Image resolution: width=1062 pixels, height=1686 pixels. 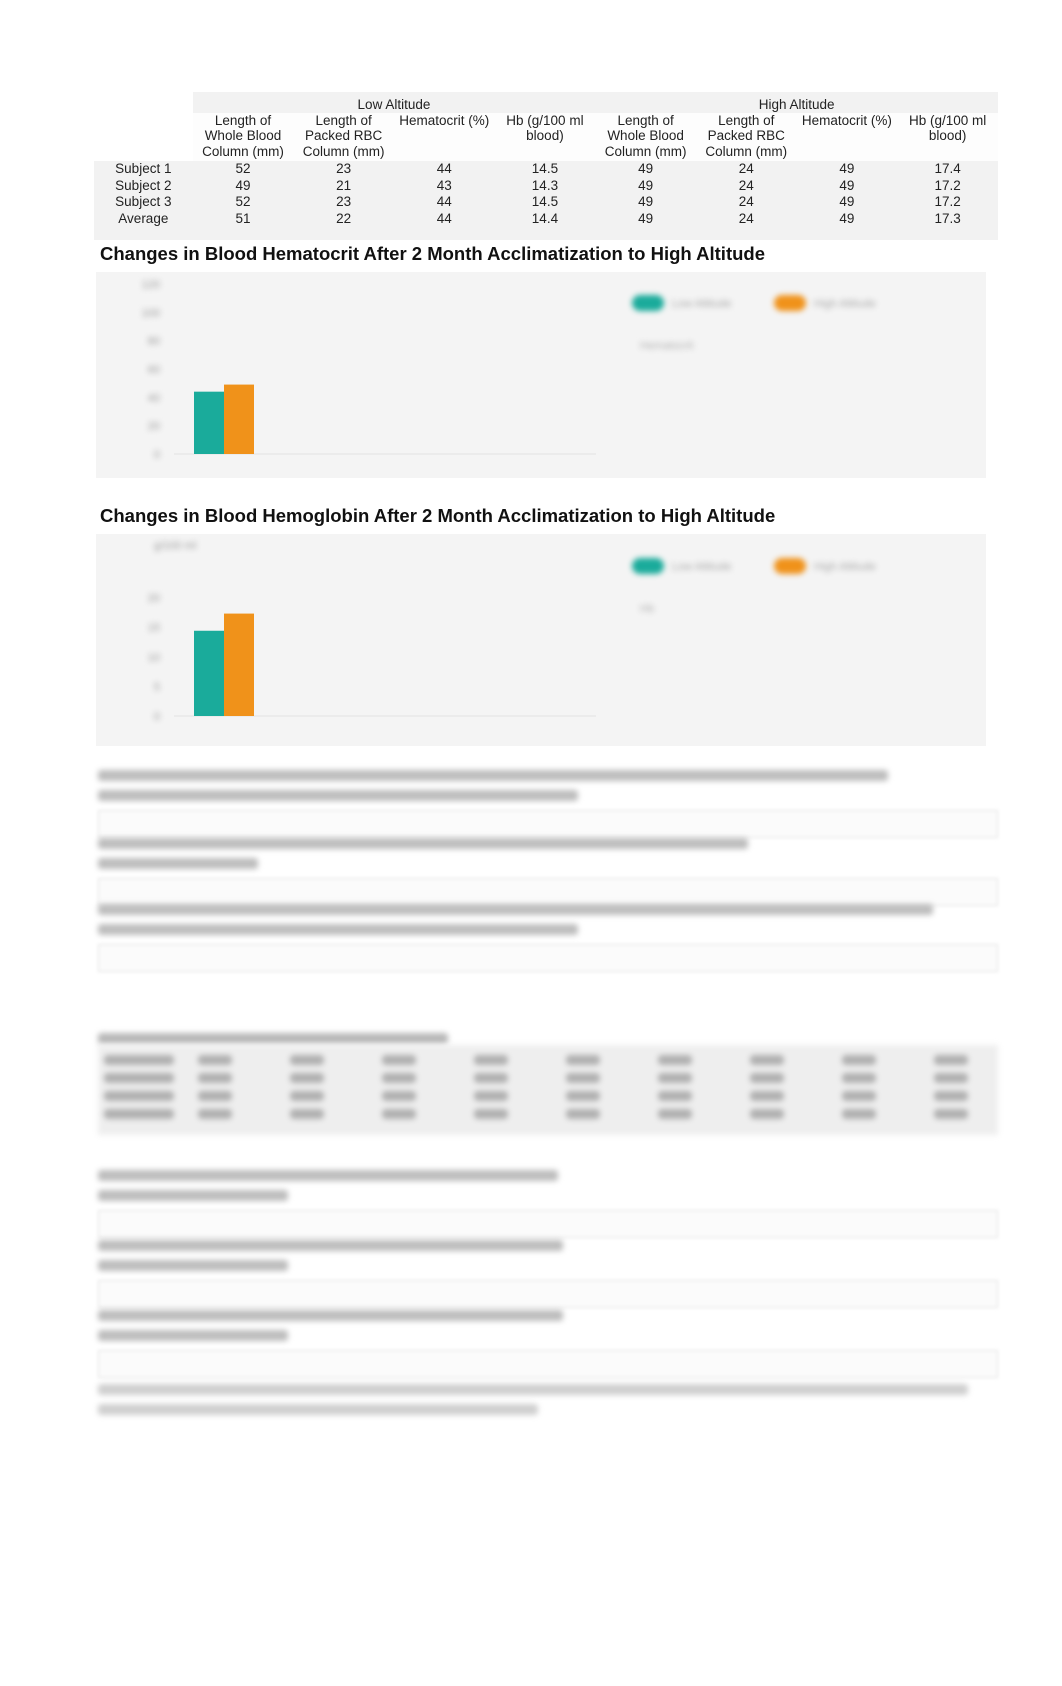 I want to click on column-header-line: Packed RBC, so click(x=343, y=135).